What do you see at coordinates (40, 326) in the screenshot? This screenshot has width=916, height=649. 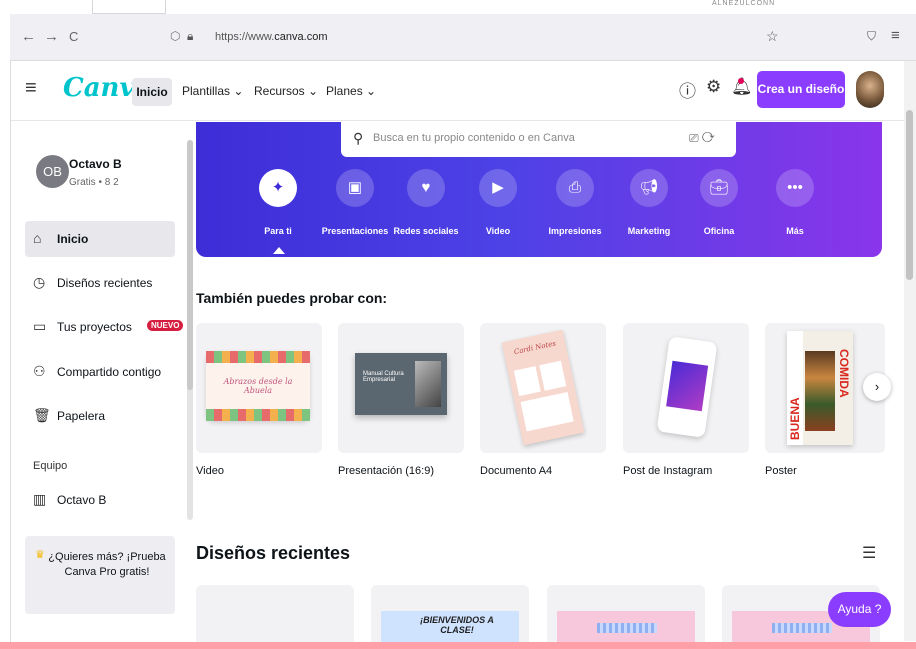 I see `folder-icon: ▭` at bounding box center [40, 326].